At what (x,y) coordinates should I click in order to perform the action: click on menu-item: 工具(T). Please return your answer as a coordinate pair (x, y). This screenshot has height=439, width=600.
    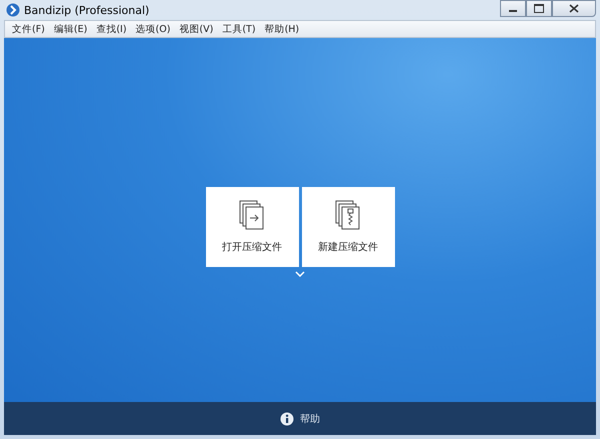
    Looking at the image, I should click on (239, 29).